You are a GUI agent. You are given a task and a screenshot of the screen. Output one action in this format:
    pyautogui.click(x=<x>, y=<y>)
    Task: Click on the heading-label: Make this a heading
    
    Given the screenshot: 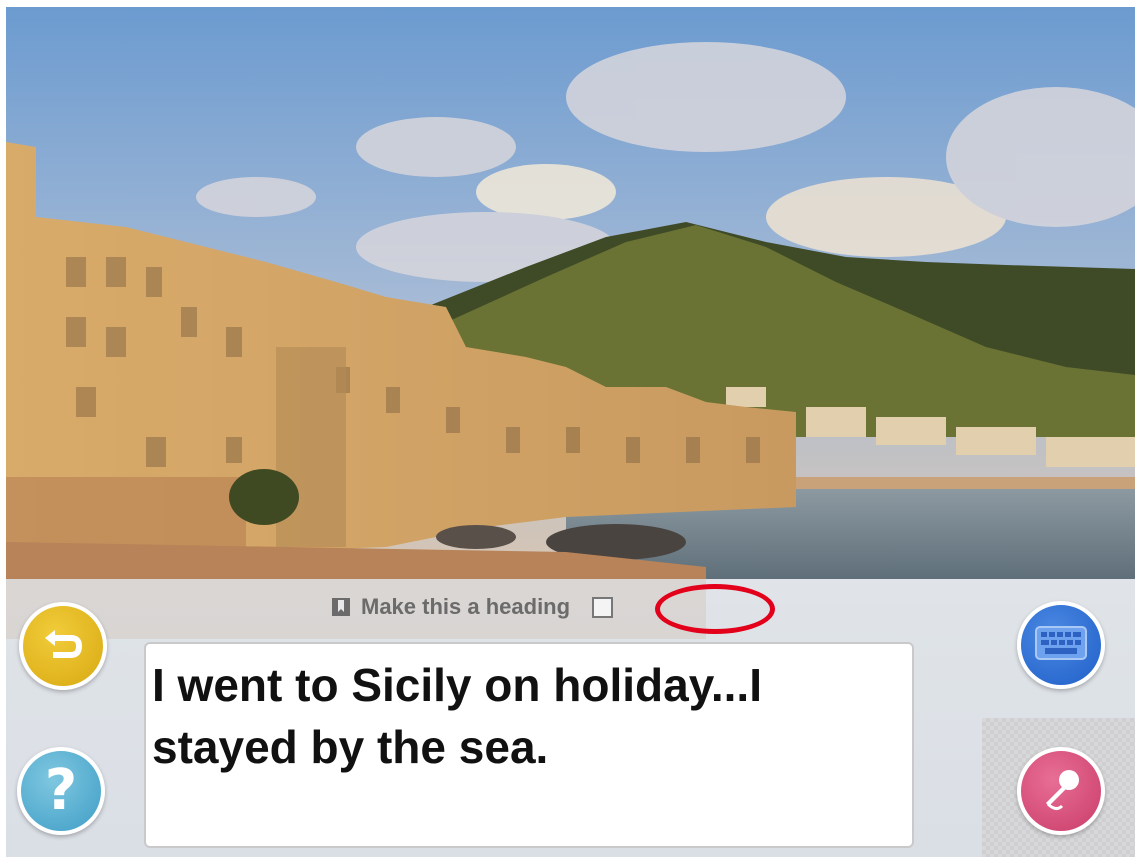 What is the action you would take?
    pyautogui.click(x=466, y=606)
    